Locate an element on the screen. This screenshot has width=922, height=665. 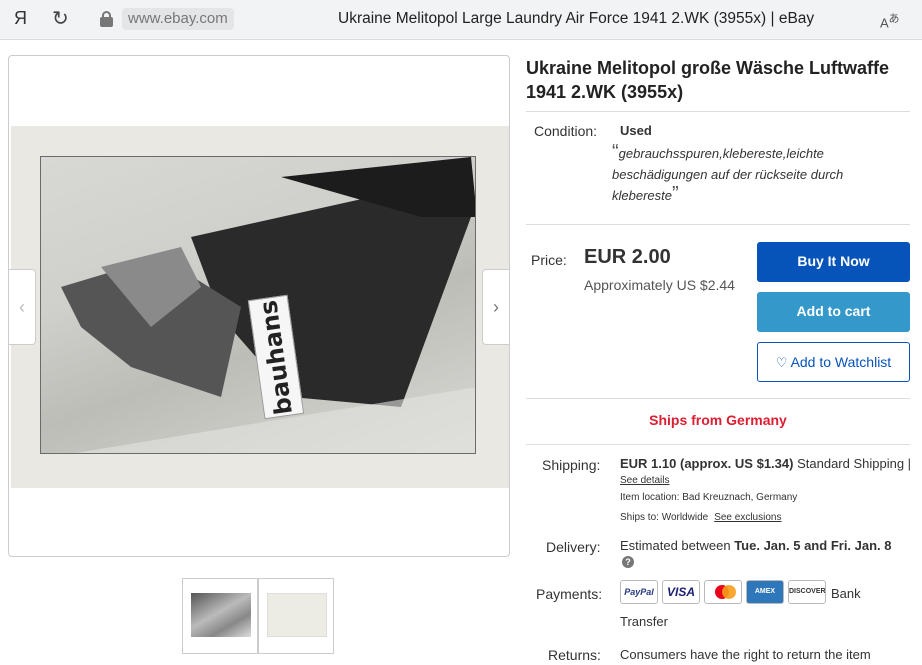
thumbnail-1-image is located at coordinates (221, 615).